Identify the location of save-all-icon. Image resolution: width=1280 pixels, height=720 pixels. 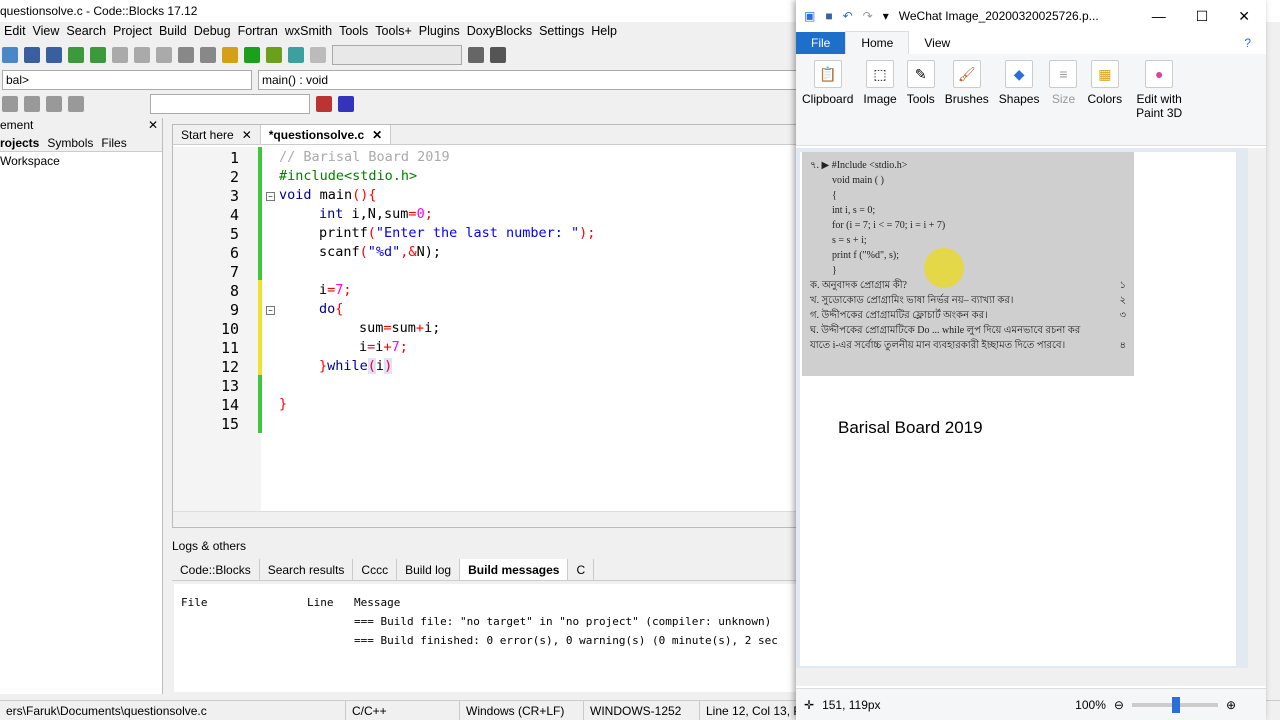
(54, 55).